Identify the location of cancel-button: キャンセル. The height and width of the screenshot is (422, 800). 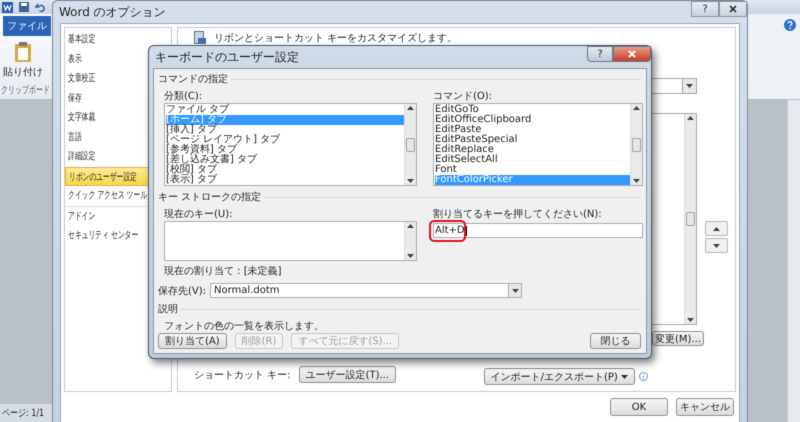
(705, 407).